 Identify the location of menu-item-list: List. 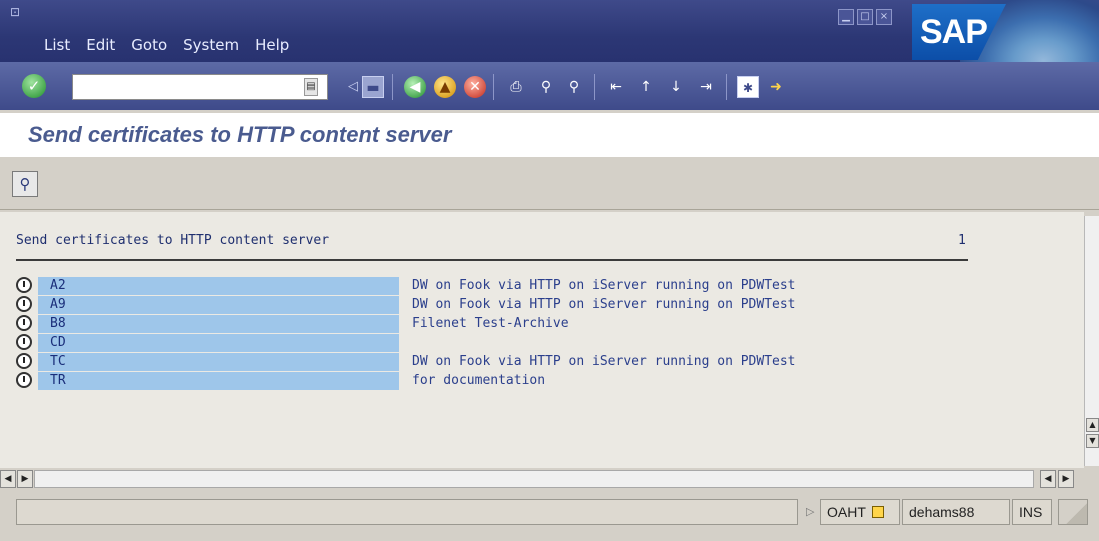
(57, 45).